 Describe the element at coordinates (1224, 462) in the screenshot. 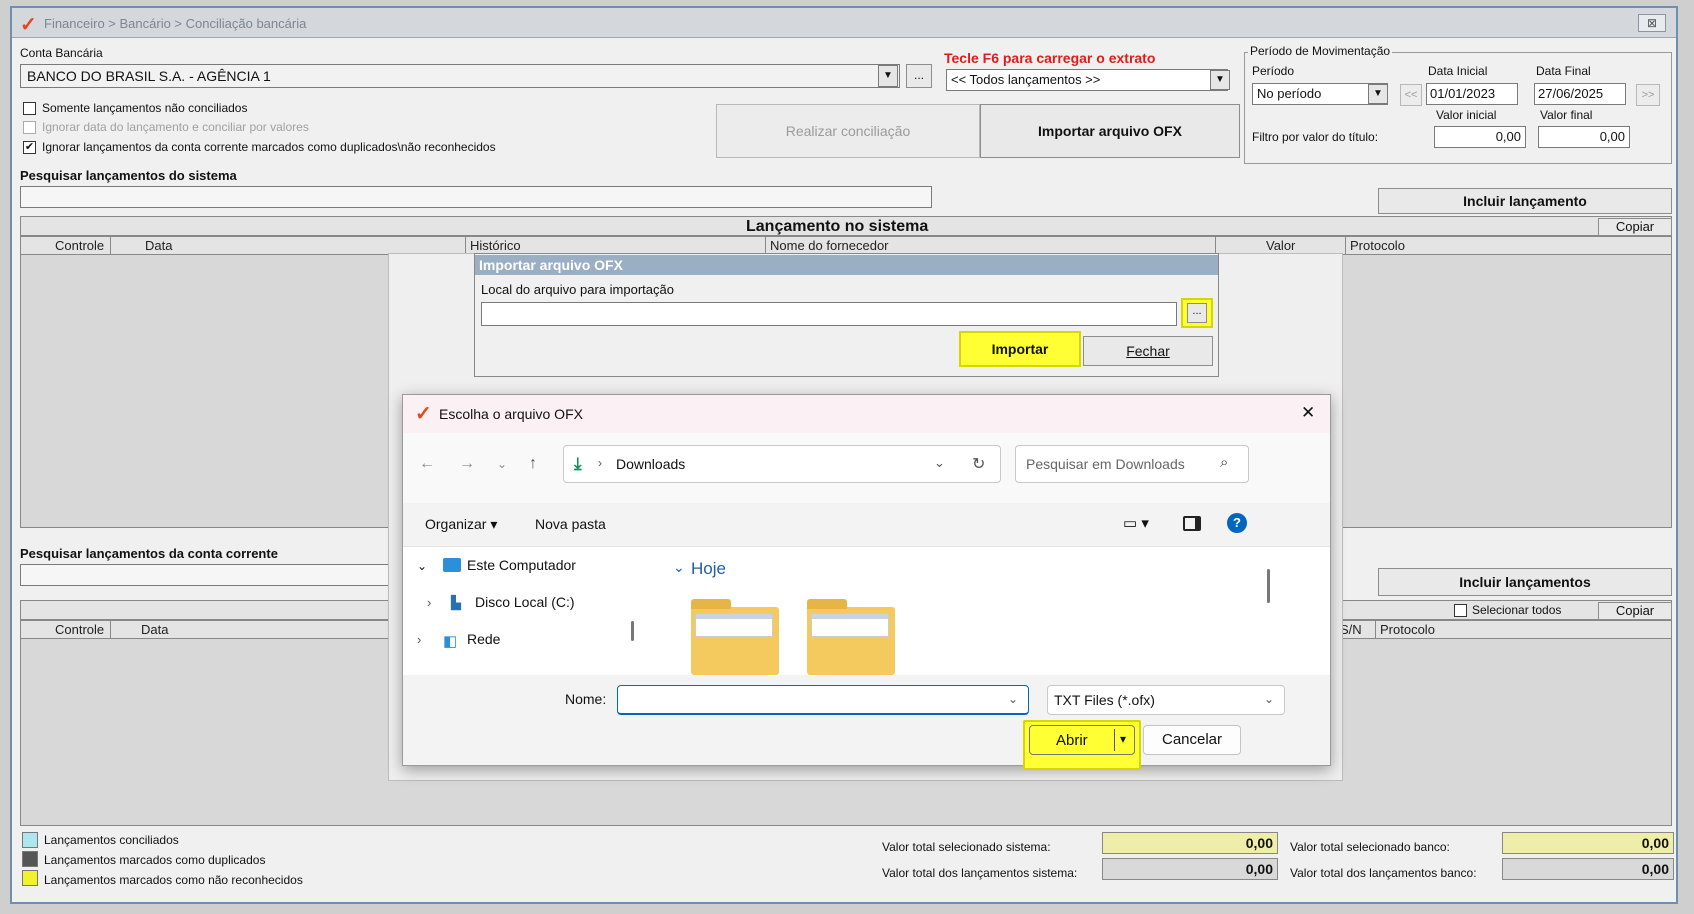

I see `search-icon: ⌕` at that location.